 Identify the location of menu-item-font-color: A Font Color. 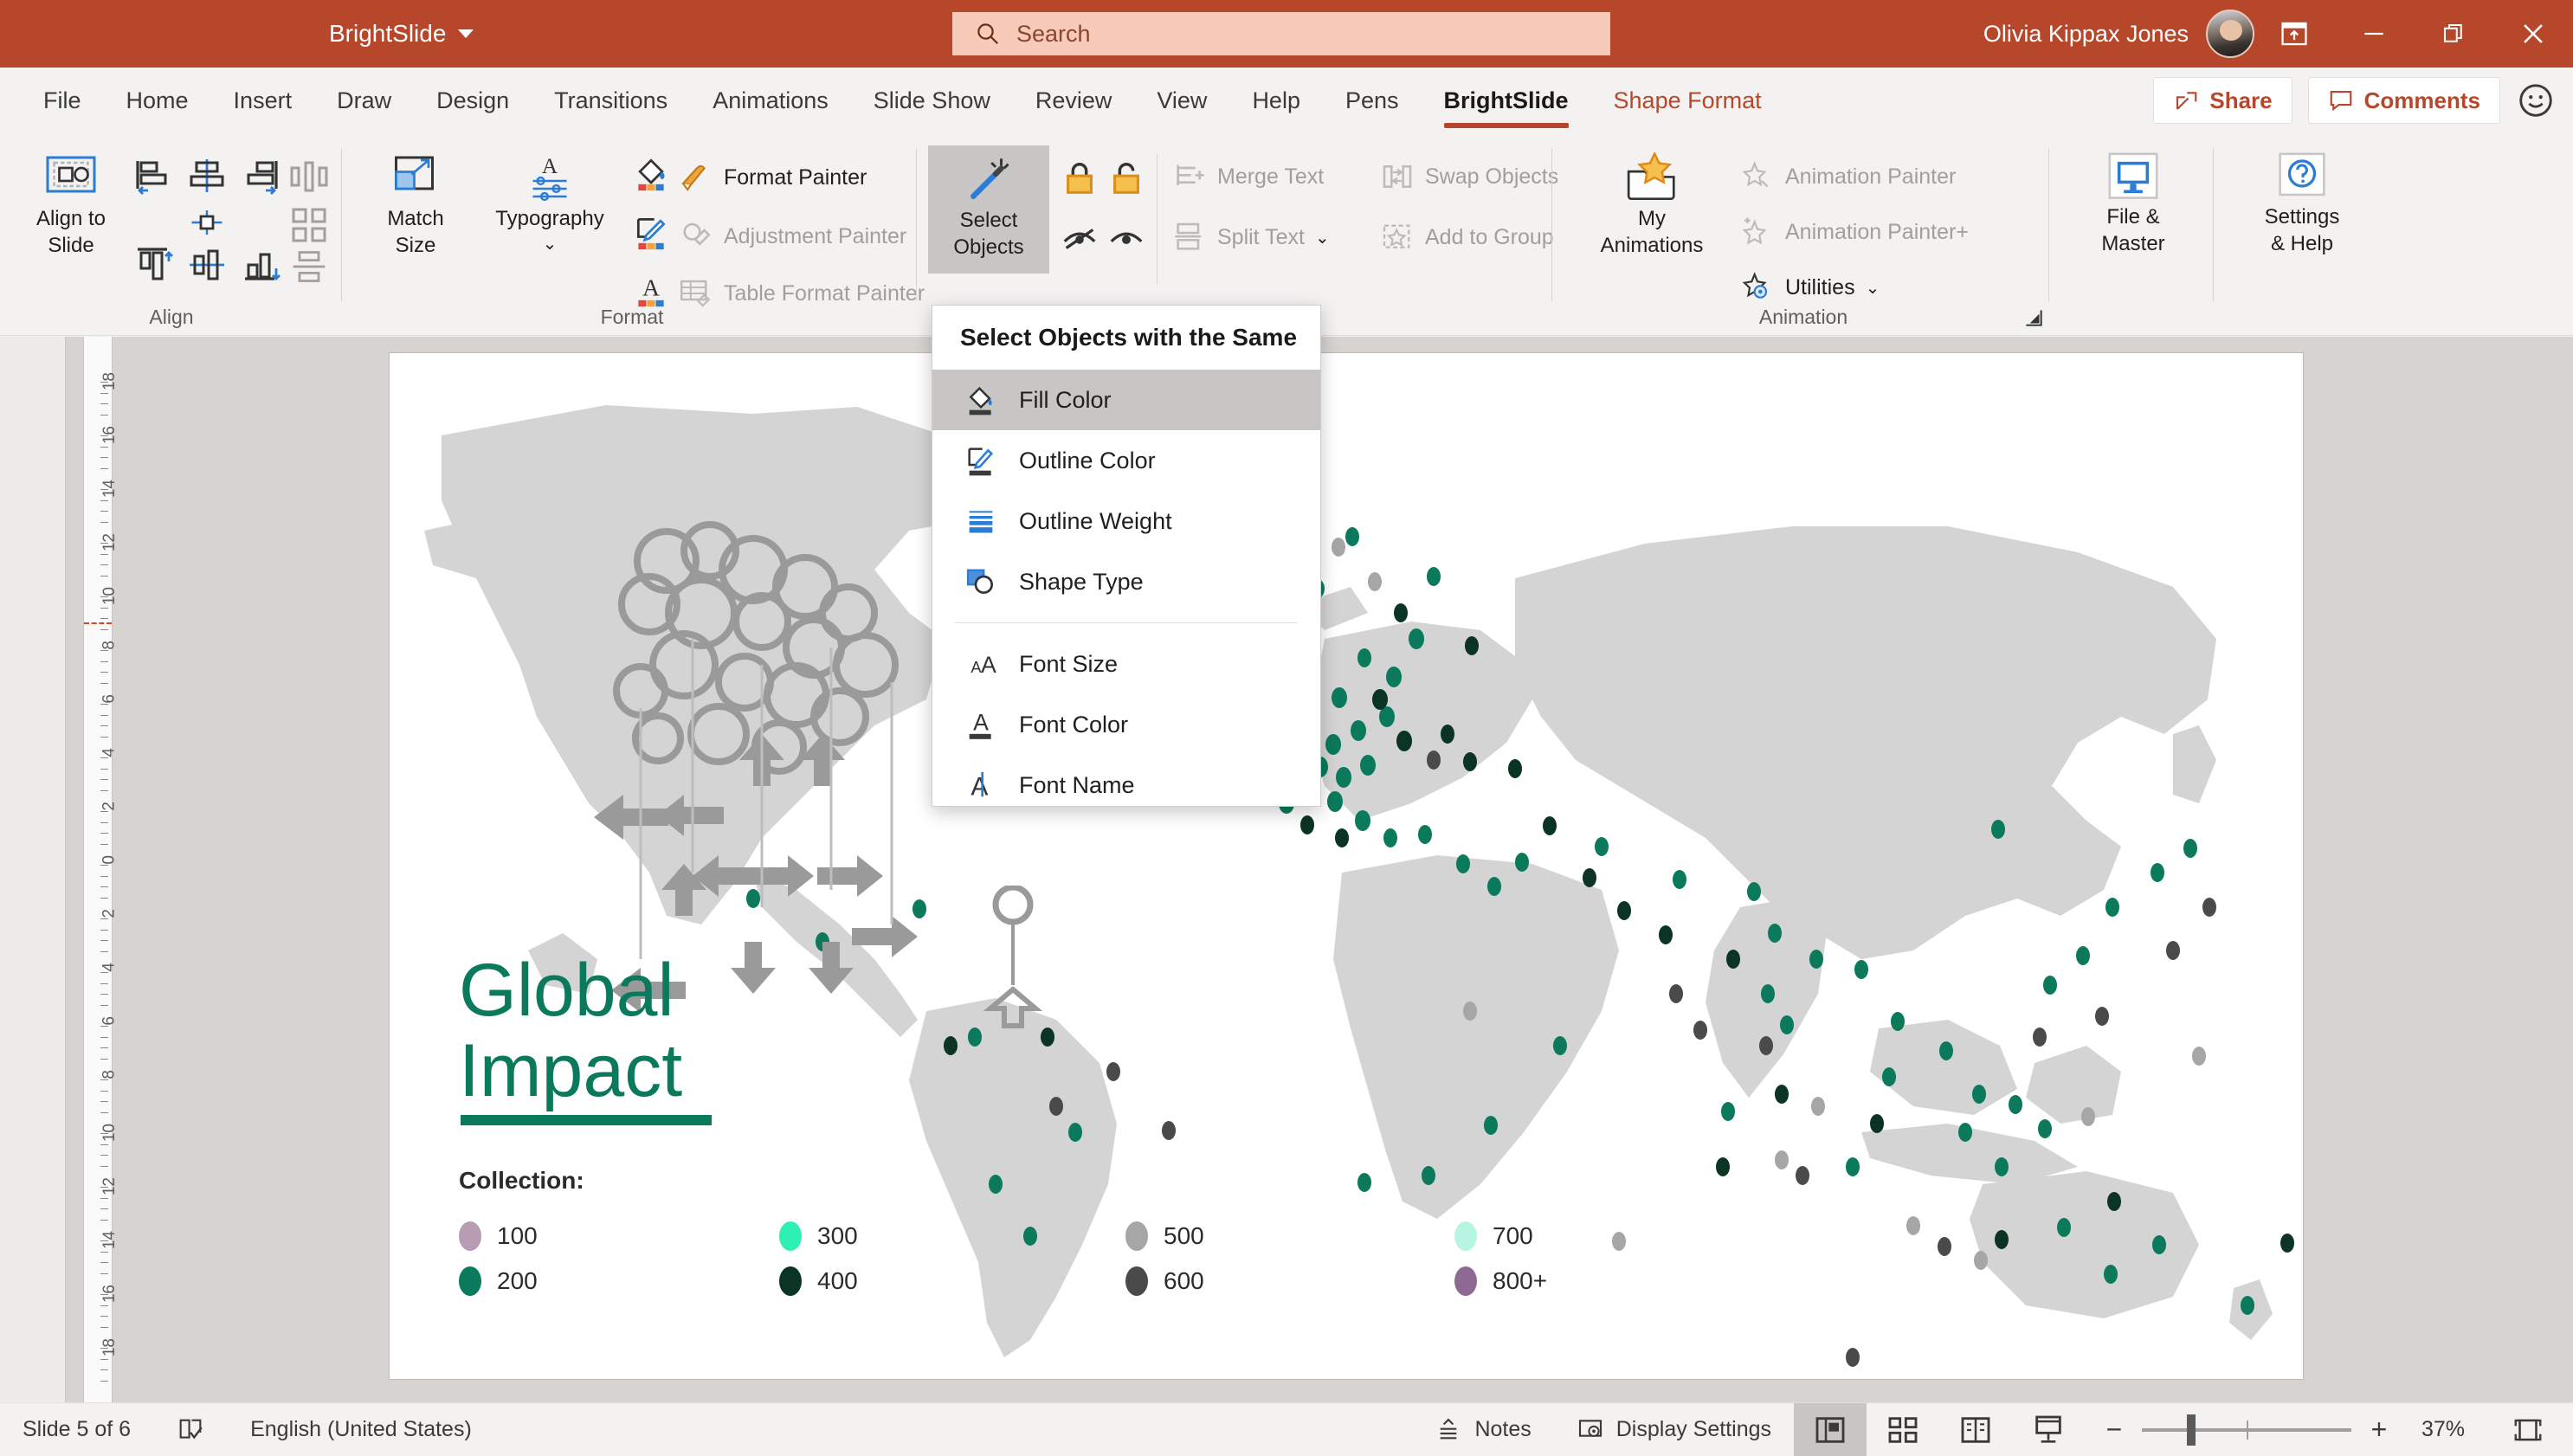
(1126, 724).